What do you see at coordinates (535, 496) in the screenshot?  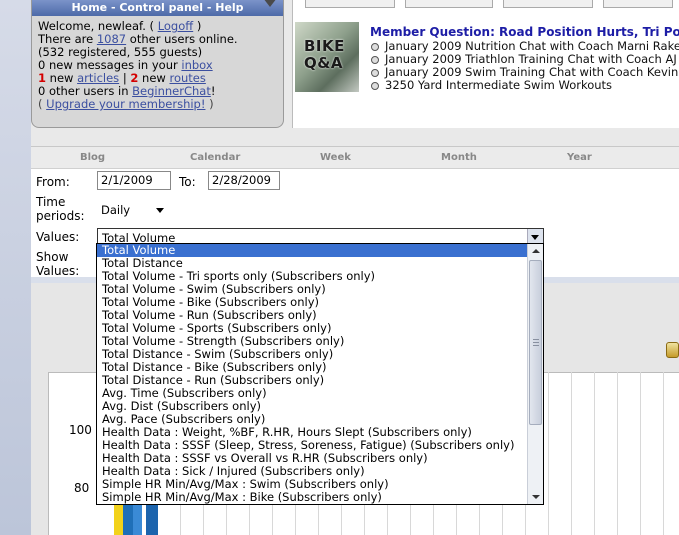 I see `scroll-down-arrow-icon` at bounding box center [535, 496].